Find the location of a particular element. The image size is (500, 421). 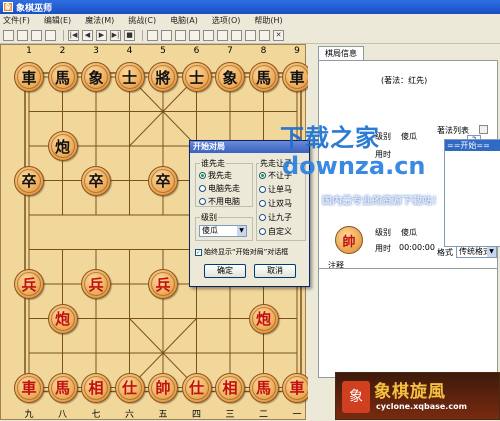

last-move-icon: ▶| is located at coordinates (115, 35).